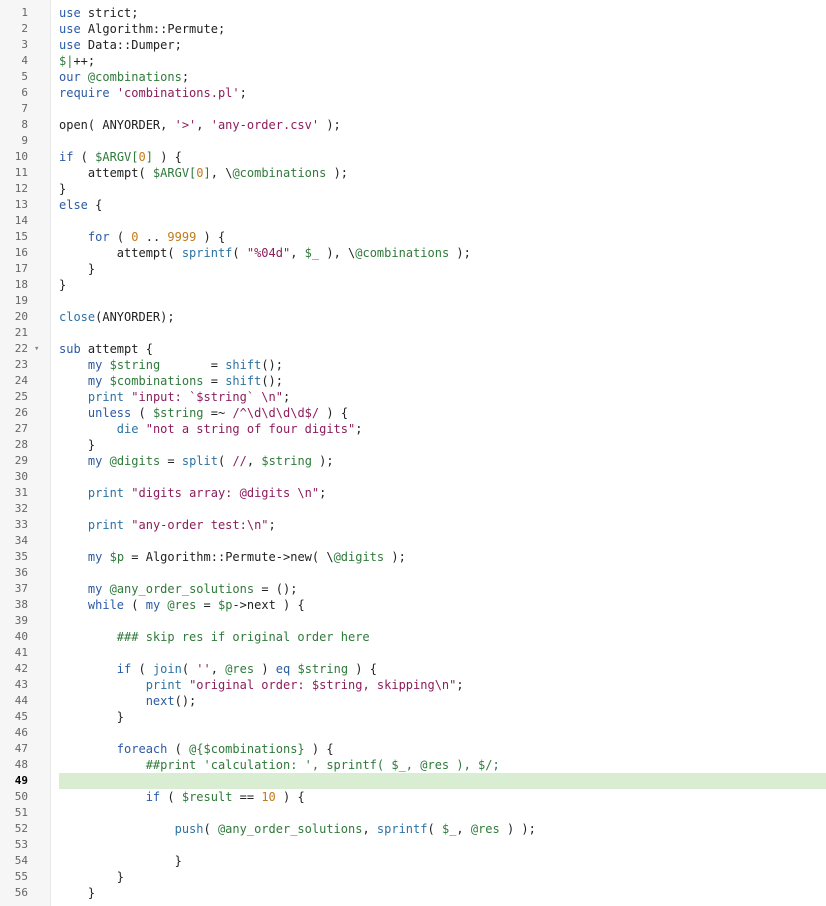 The height and width of the screenshot is (906, 826). I want to click on code-line: next();, so click(128, 701).